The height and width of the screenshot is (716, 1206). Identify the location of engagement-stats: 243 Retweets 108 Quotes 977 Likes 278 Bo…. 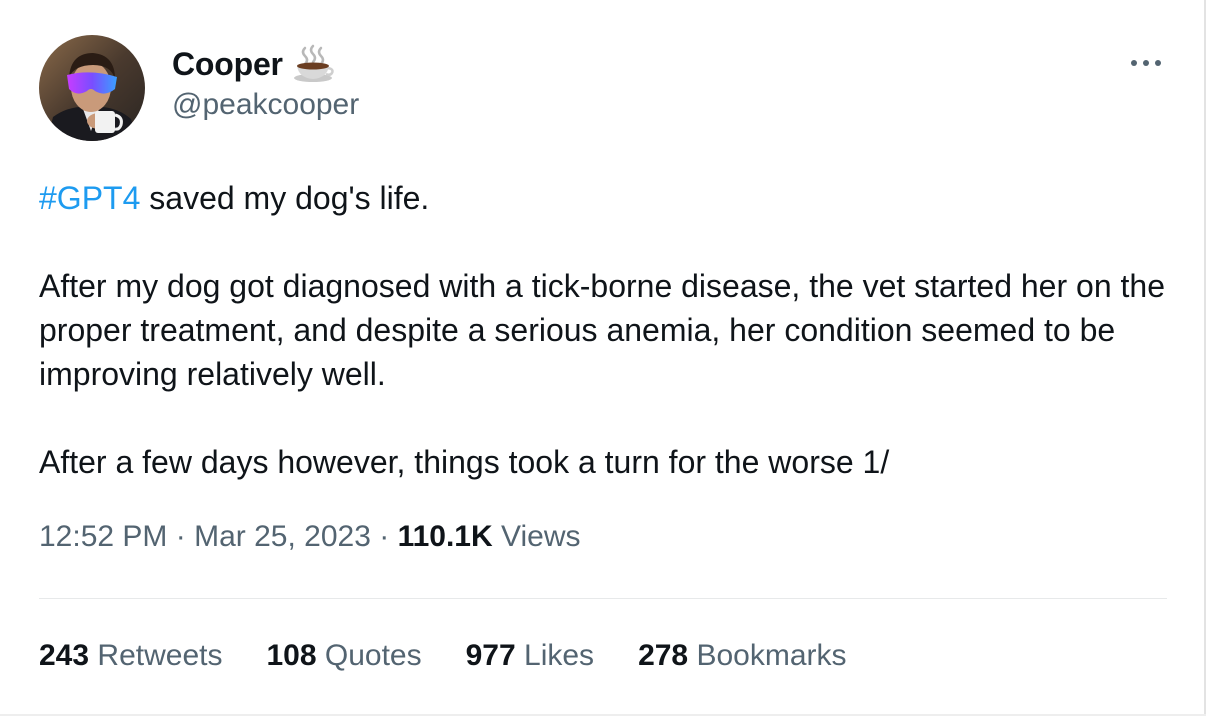
(465, 656).